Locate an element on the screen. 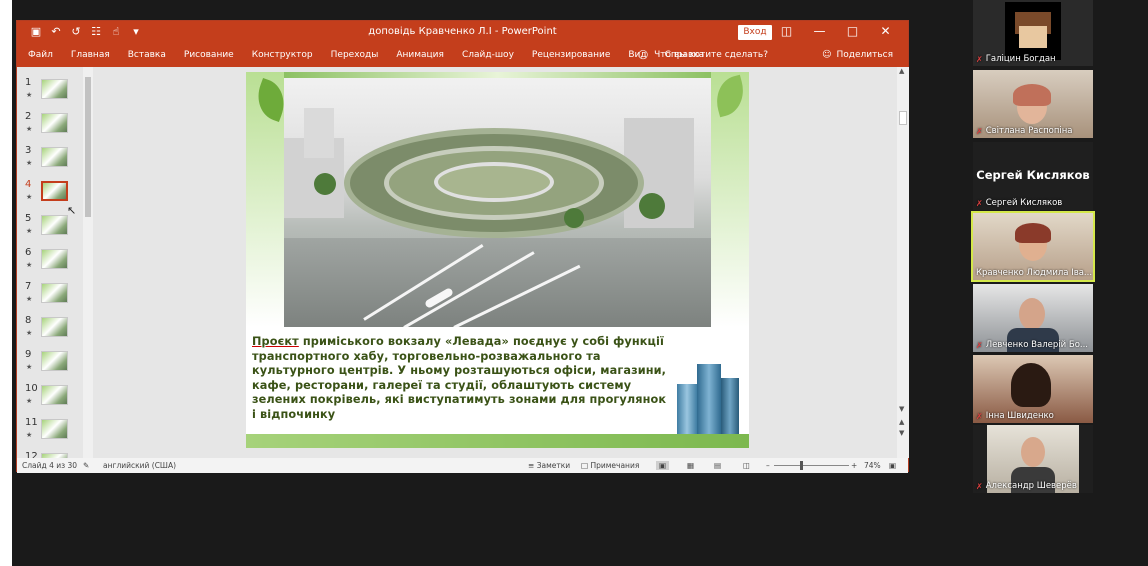 The width and height of the screenshot is (1148, 566). spellcheck-icon: ✎ is located at coordinates (86, 465).